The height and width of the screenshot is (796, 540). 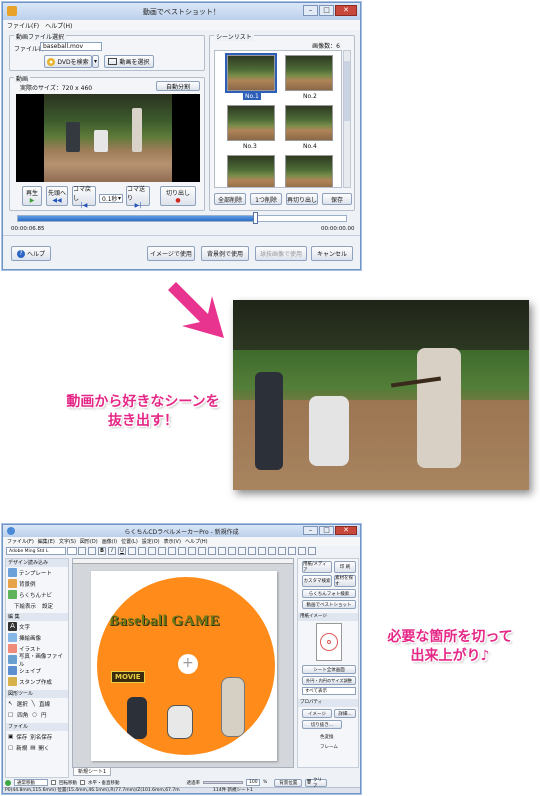 I want to click on delete-all-button: 全部削除, so click(x=230, y=199).